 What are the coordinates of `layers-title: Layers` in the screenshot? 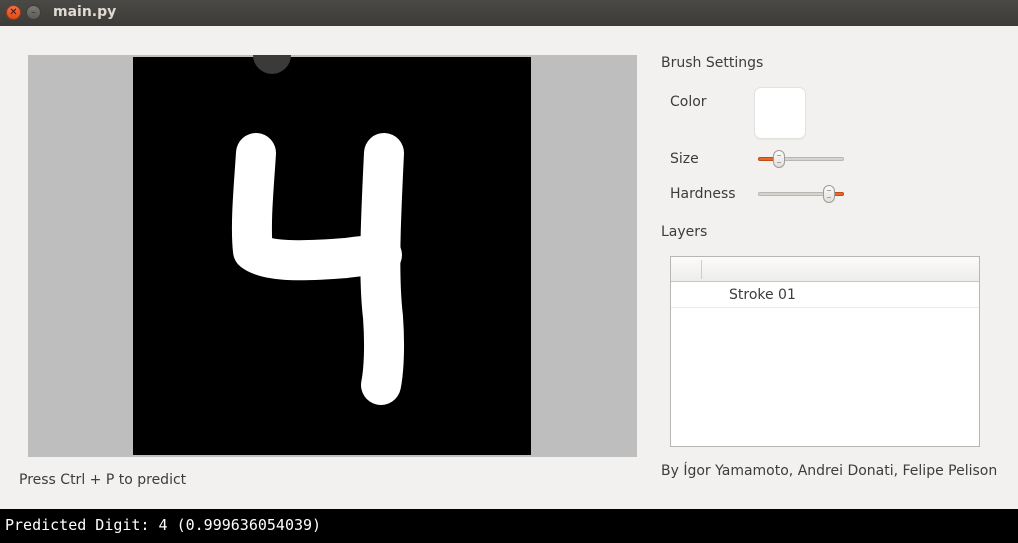 It's located at (684, 232).